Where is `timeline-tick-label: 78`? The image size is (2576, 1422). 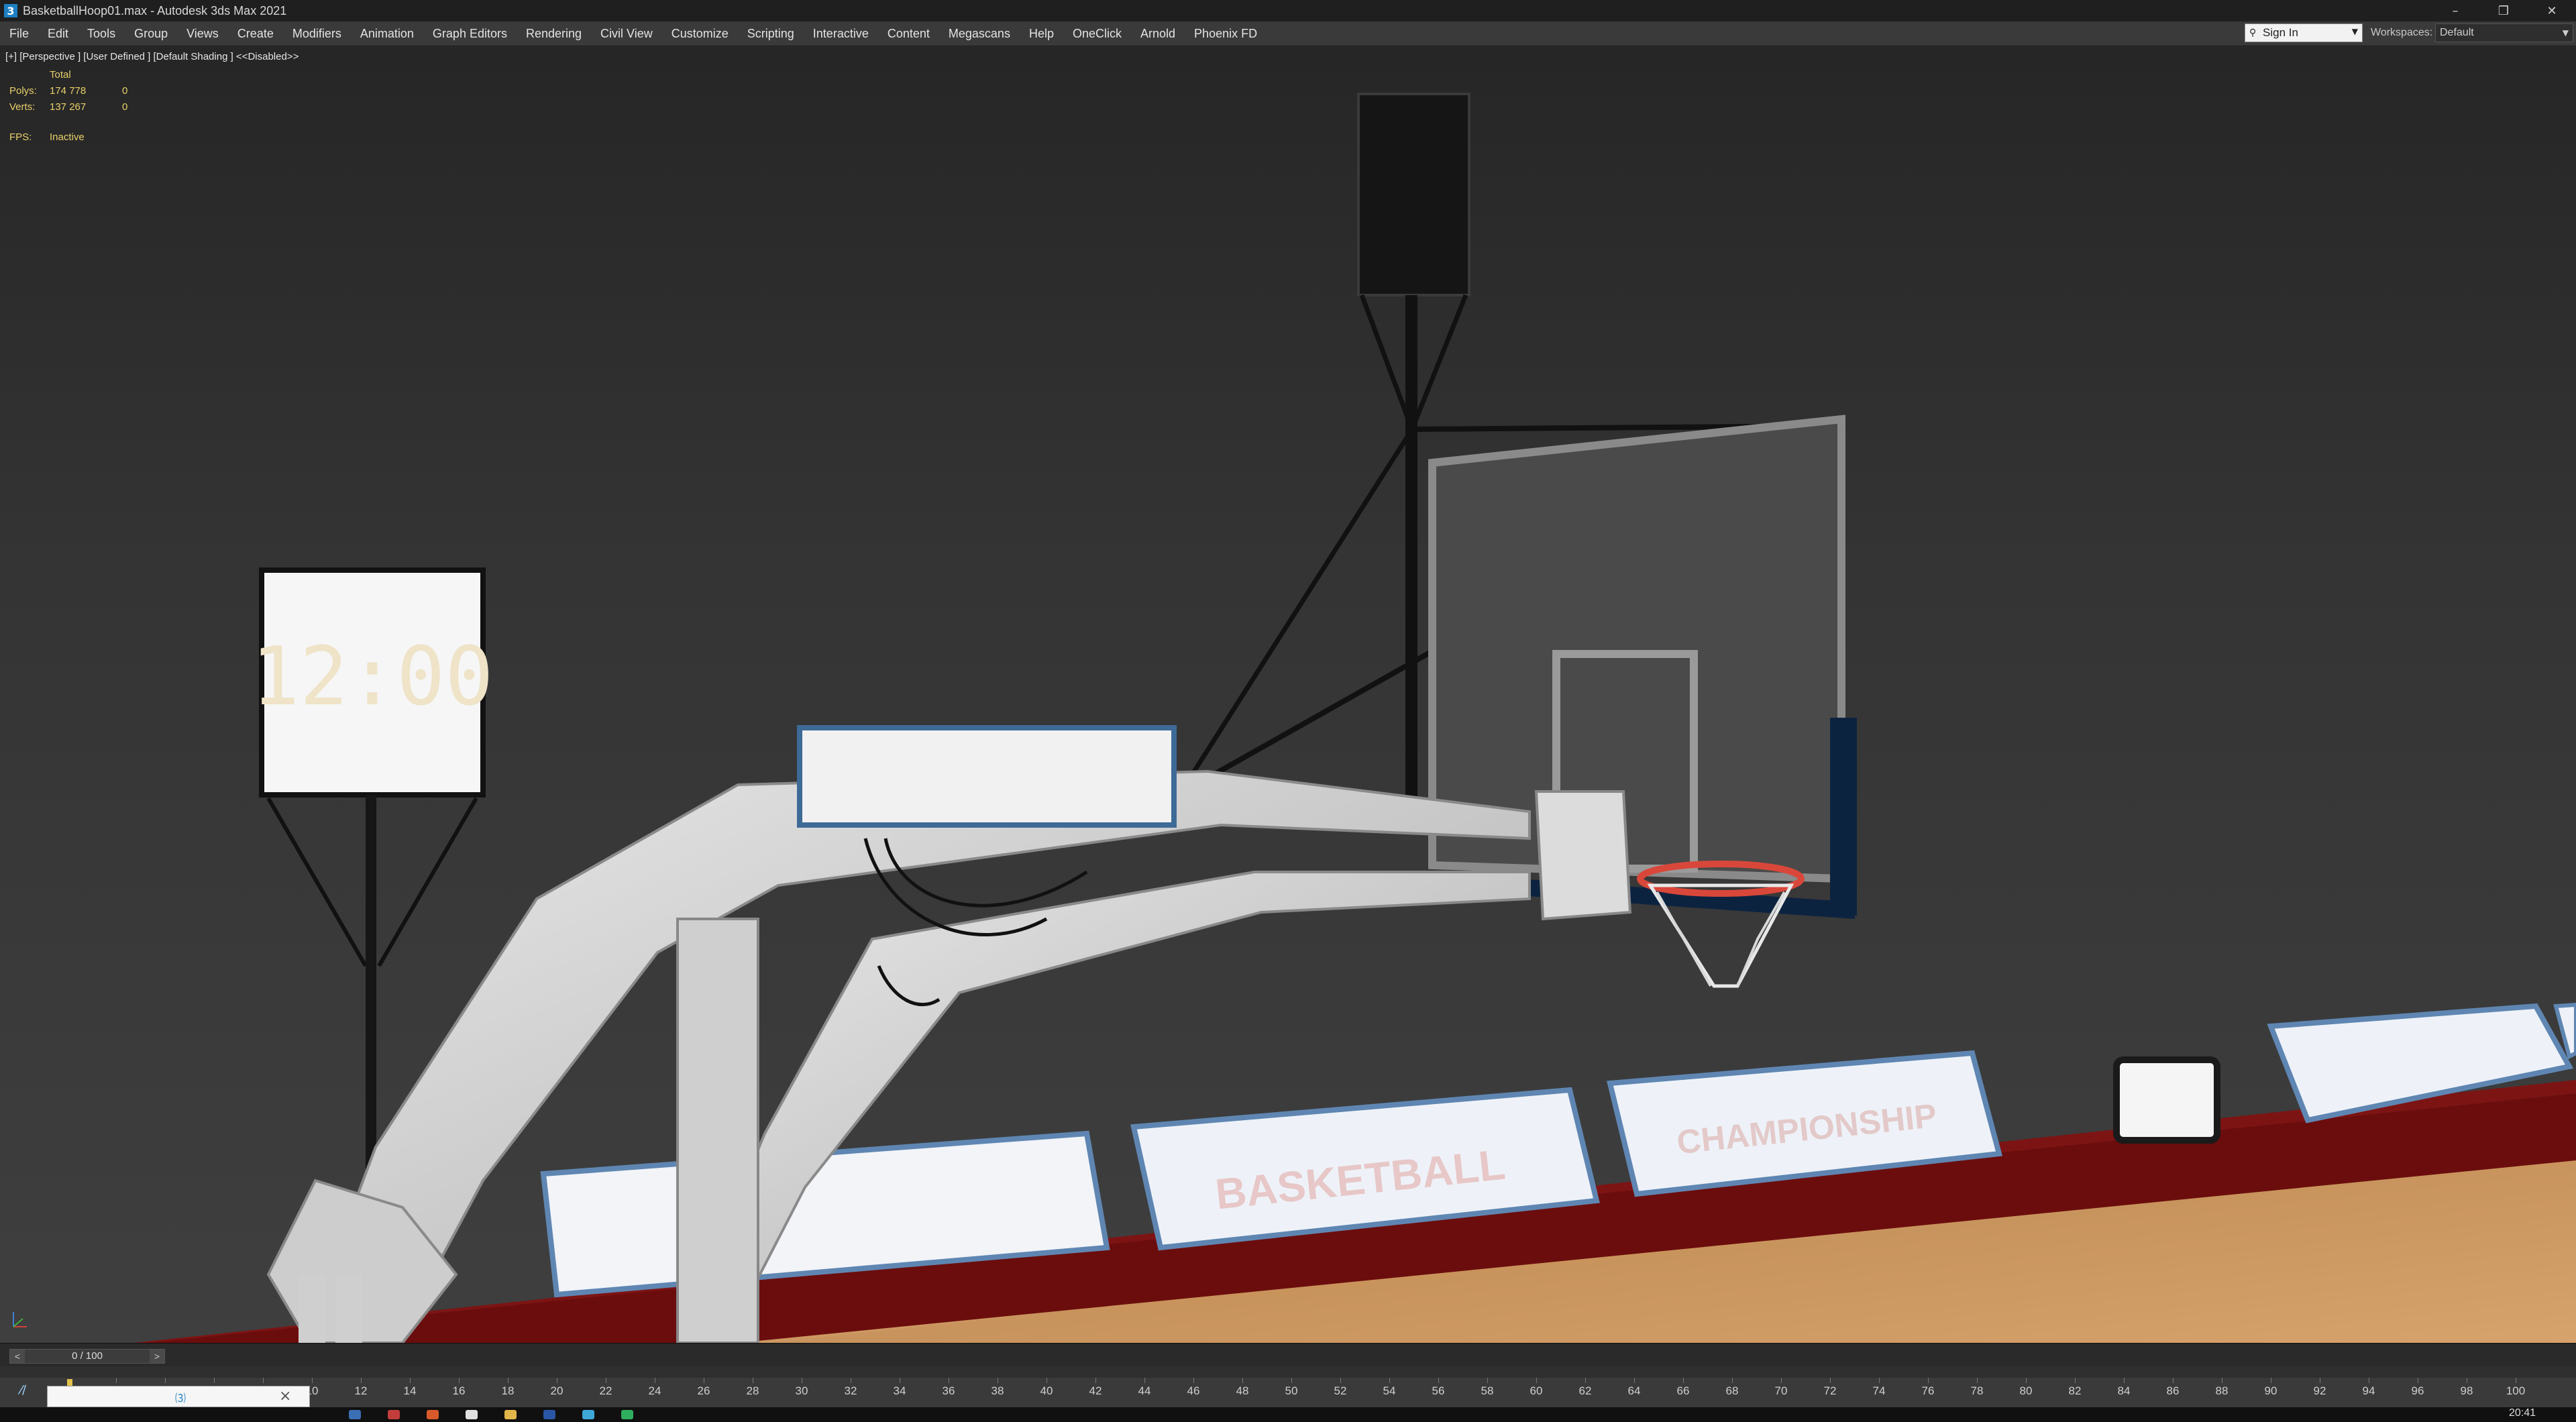 timeline-tick-label: 78 is located at coordinates (1977, 1390).